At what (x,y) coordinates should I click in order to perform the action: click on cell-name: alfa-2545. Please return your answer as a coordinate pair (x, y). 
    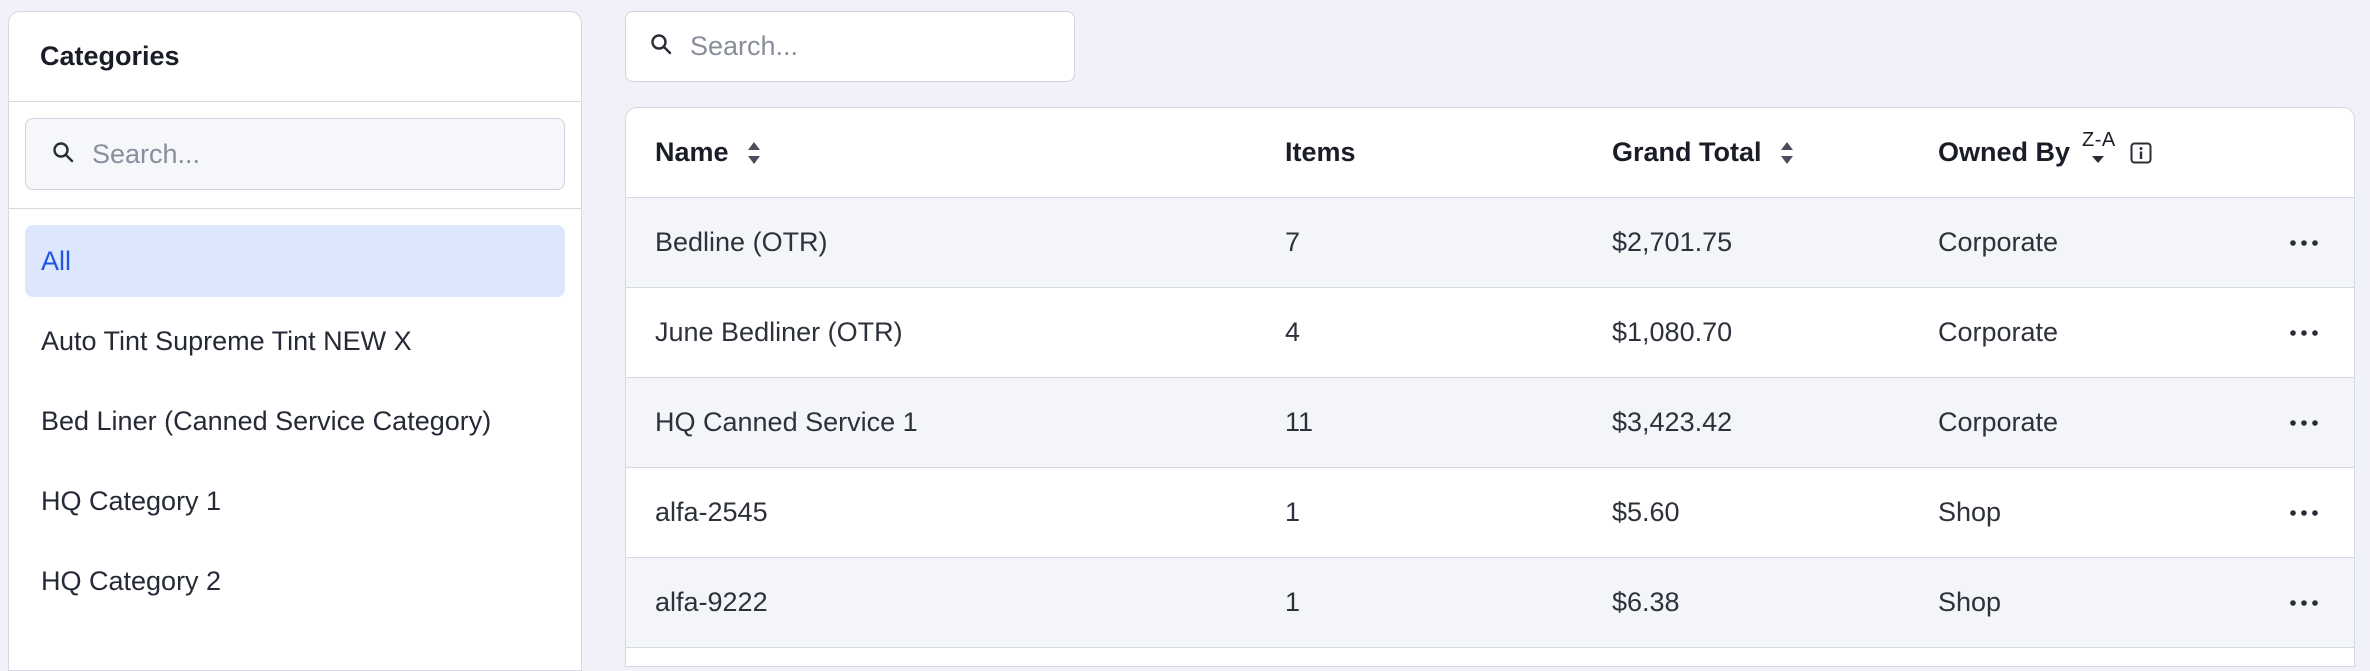
    Looking at the image, I should click on (711, 512).